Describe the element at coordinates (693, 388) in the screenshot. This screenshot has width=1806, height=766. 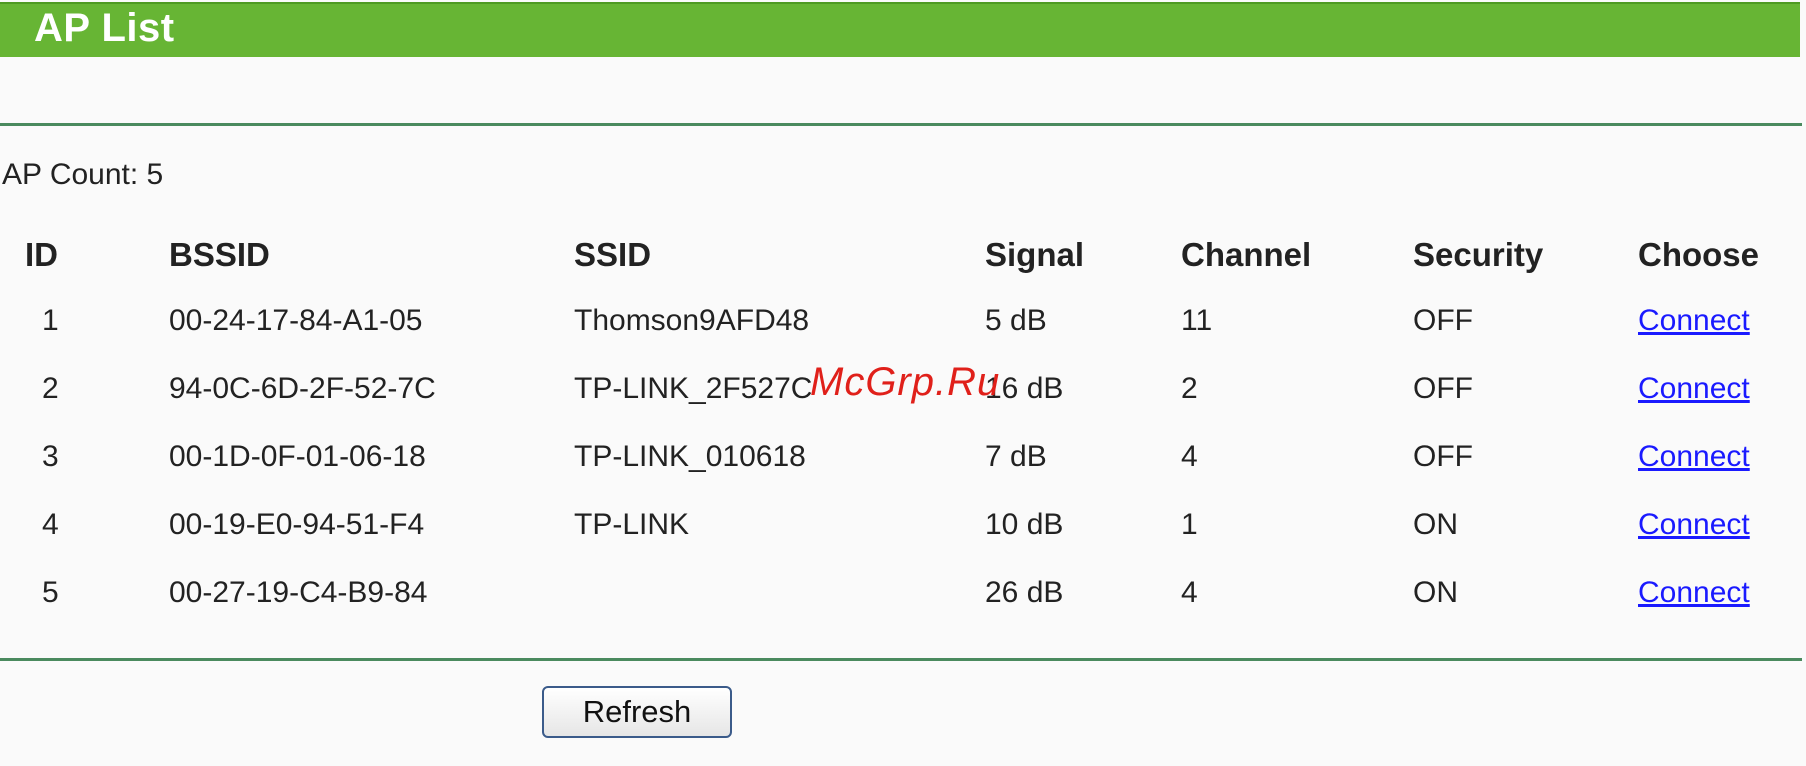
I see `cell-ssid: TP-LINK_2F527C` at that location.